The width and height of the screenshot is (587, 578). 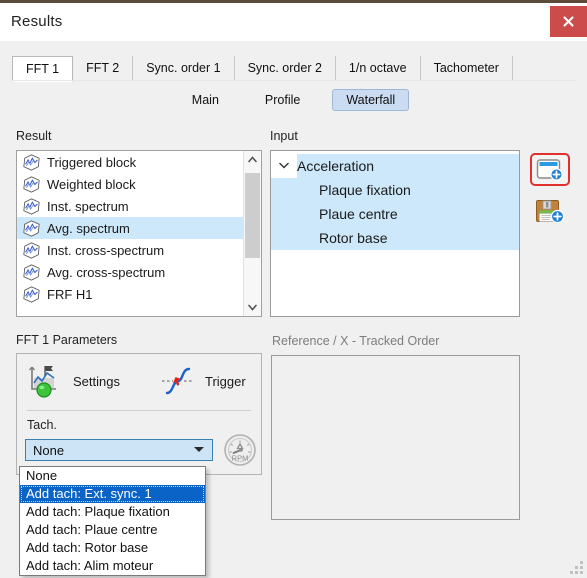 I want to click on dropdown-item-rotor-base: Add tach: Rotor base, so click(x=112, y=548).